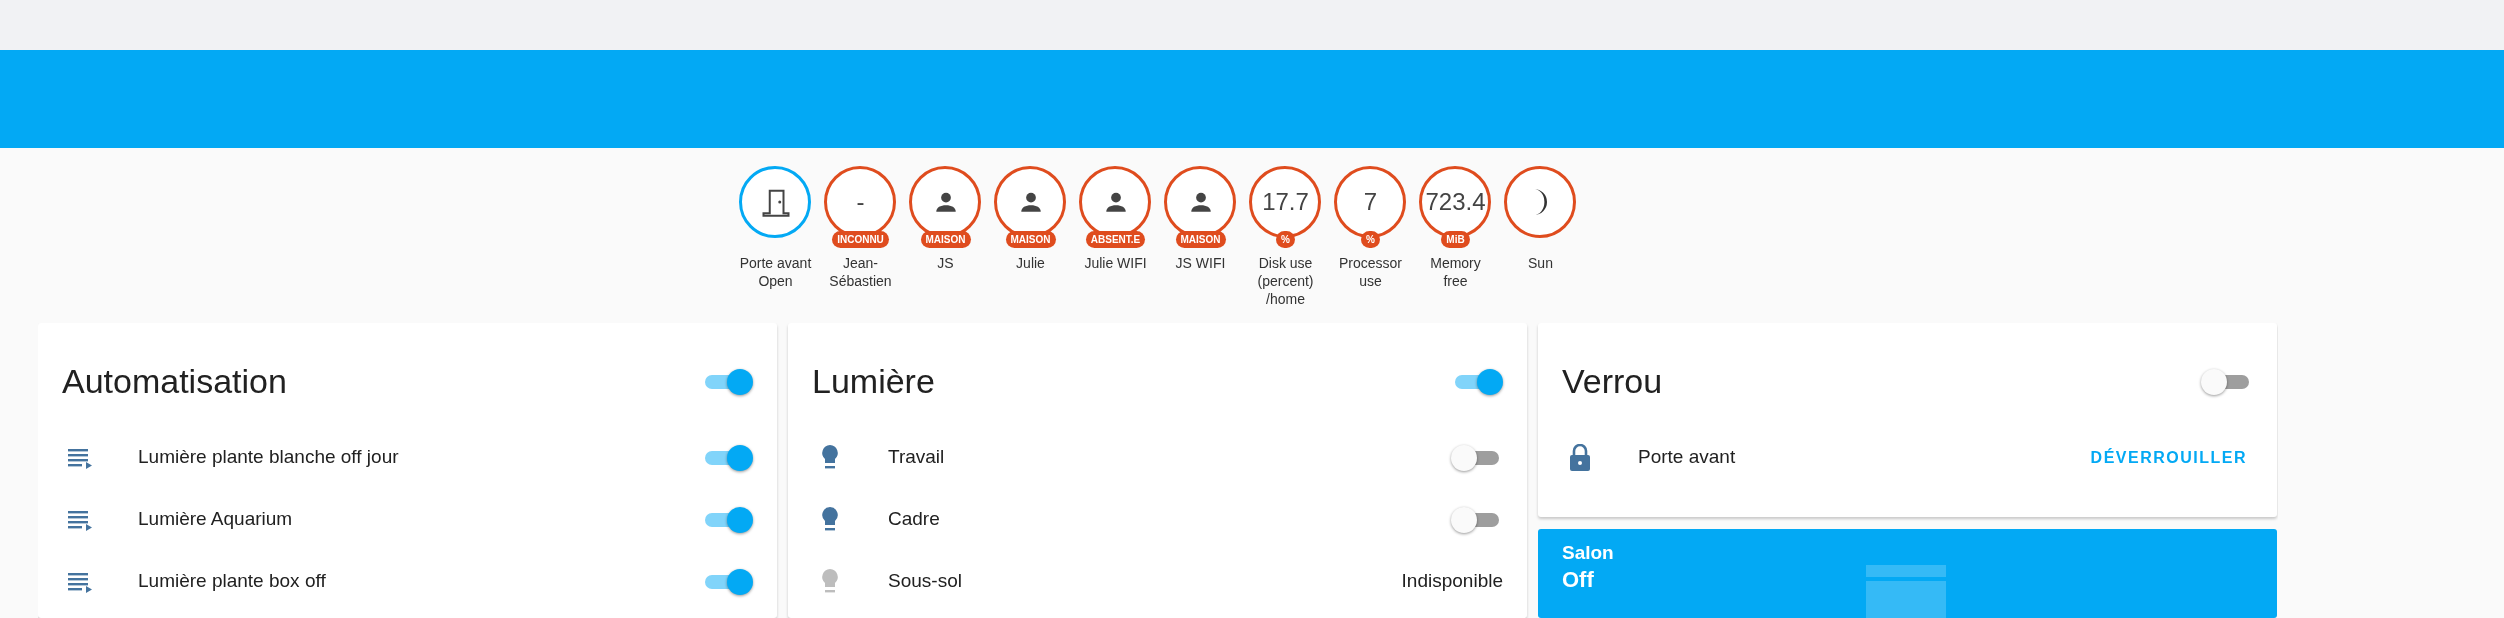  Describe the element at coordinates (860, 239) in the screenshot. I see `badge-unit: INCONNU` at that location.